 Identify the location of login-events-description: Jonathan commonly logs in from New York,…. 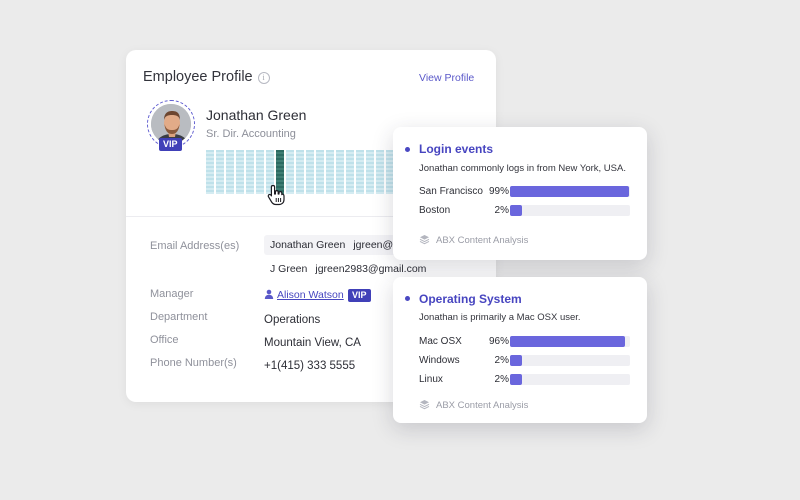
(522, 168).